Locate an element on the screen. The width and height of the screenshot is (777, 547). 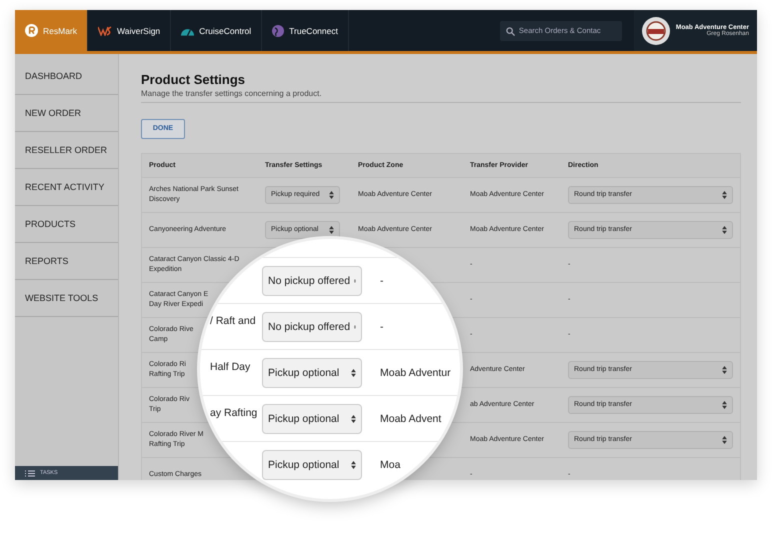
sidebar-item: DASHBOARD is located at coordinates (66, 76).